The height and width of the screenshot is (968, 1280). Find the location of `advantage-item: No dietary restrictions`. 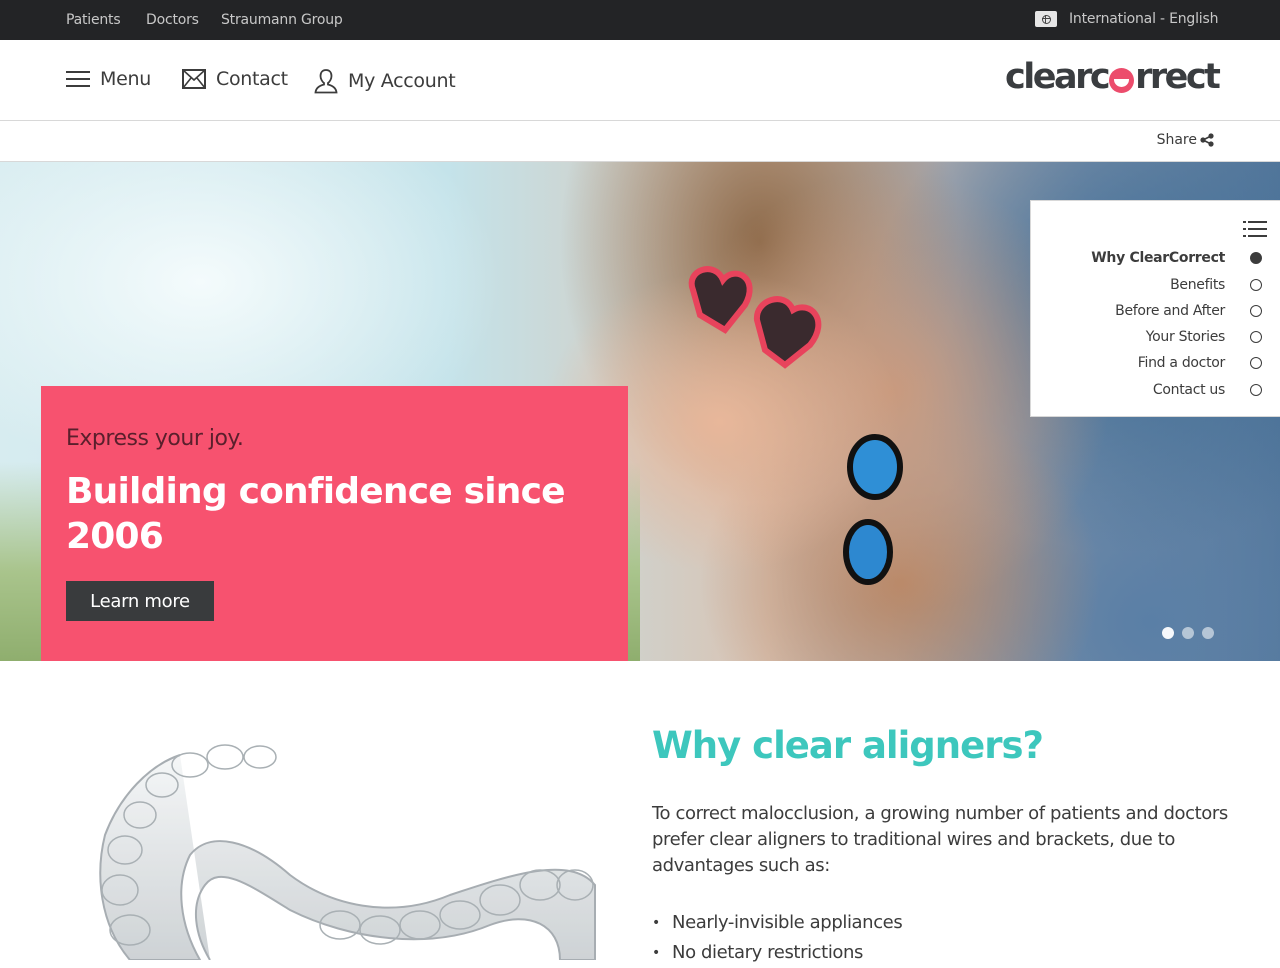

advantage-item: No dietary restrictions is located at coordinates (777, 953).